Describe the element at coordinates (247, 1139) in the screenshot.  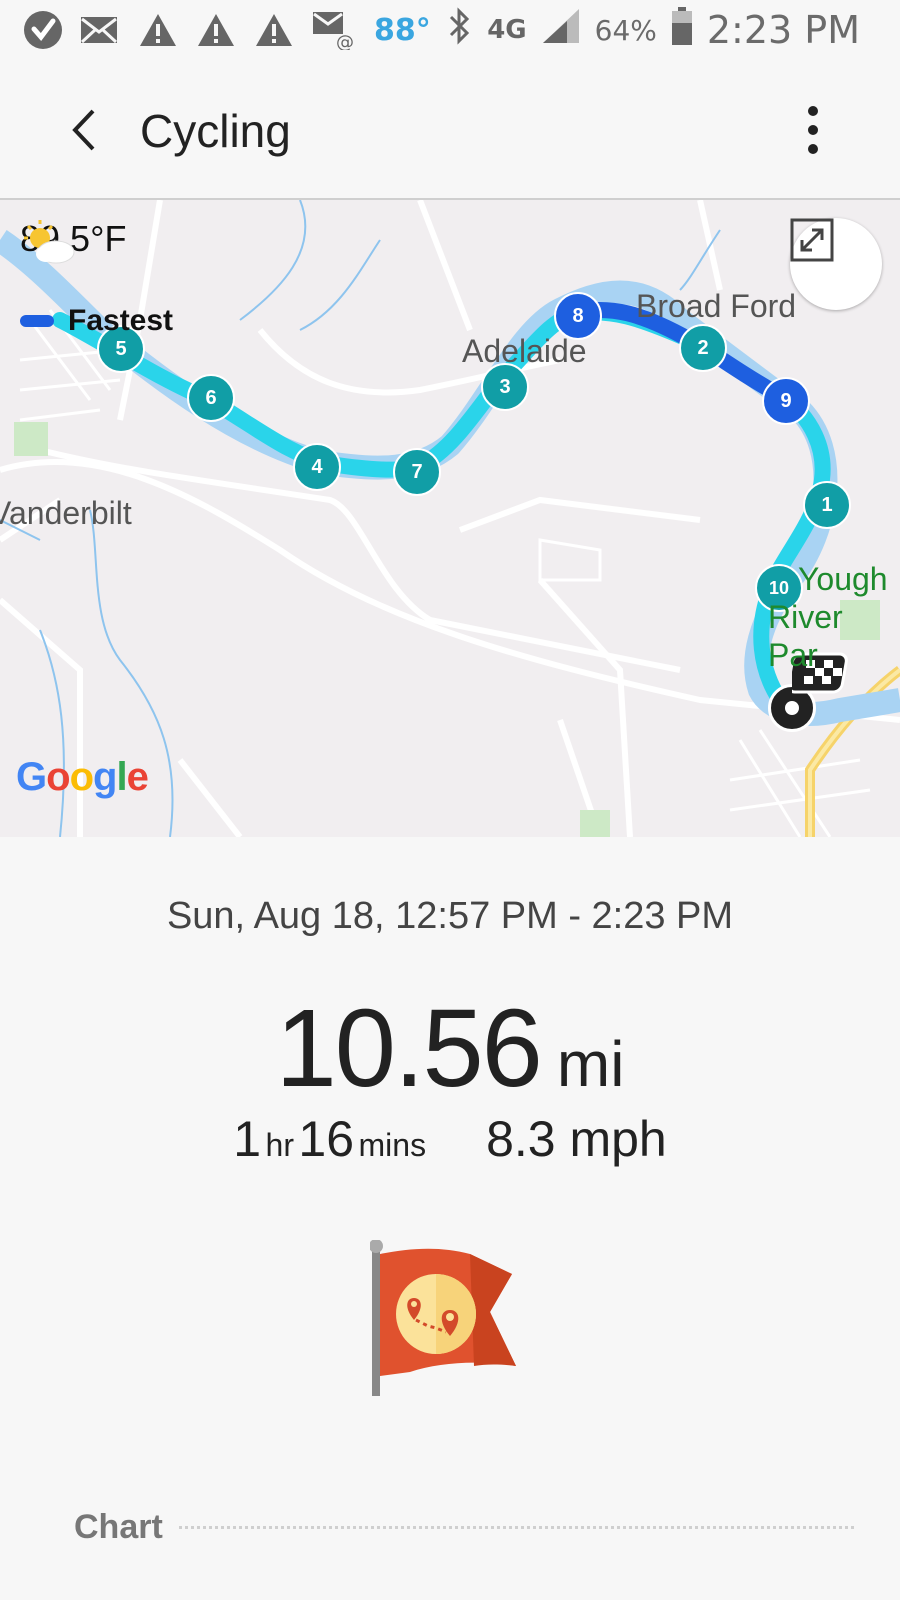
I see `duration-hours: 1` at that location.